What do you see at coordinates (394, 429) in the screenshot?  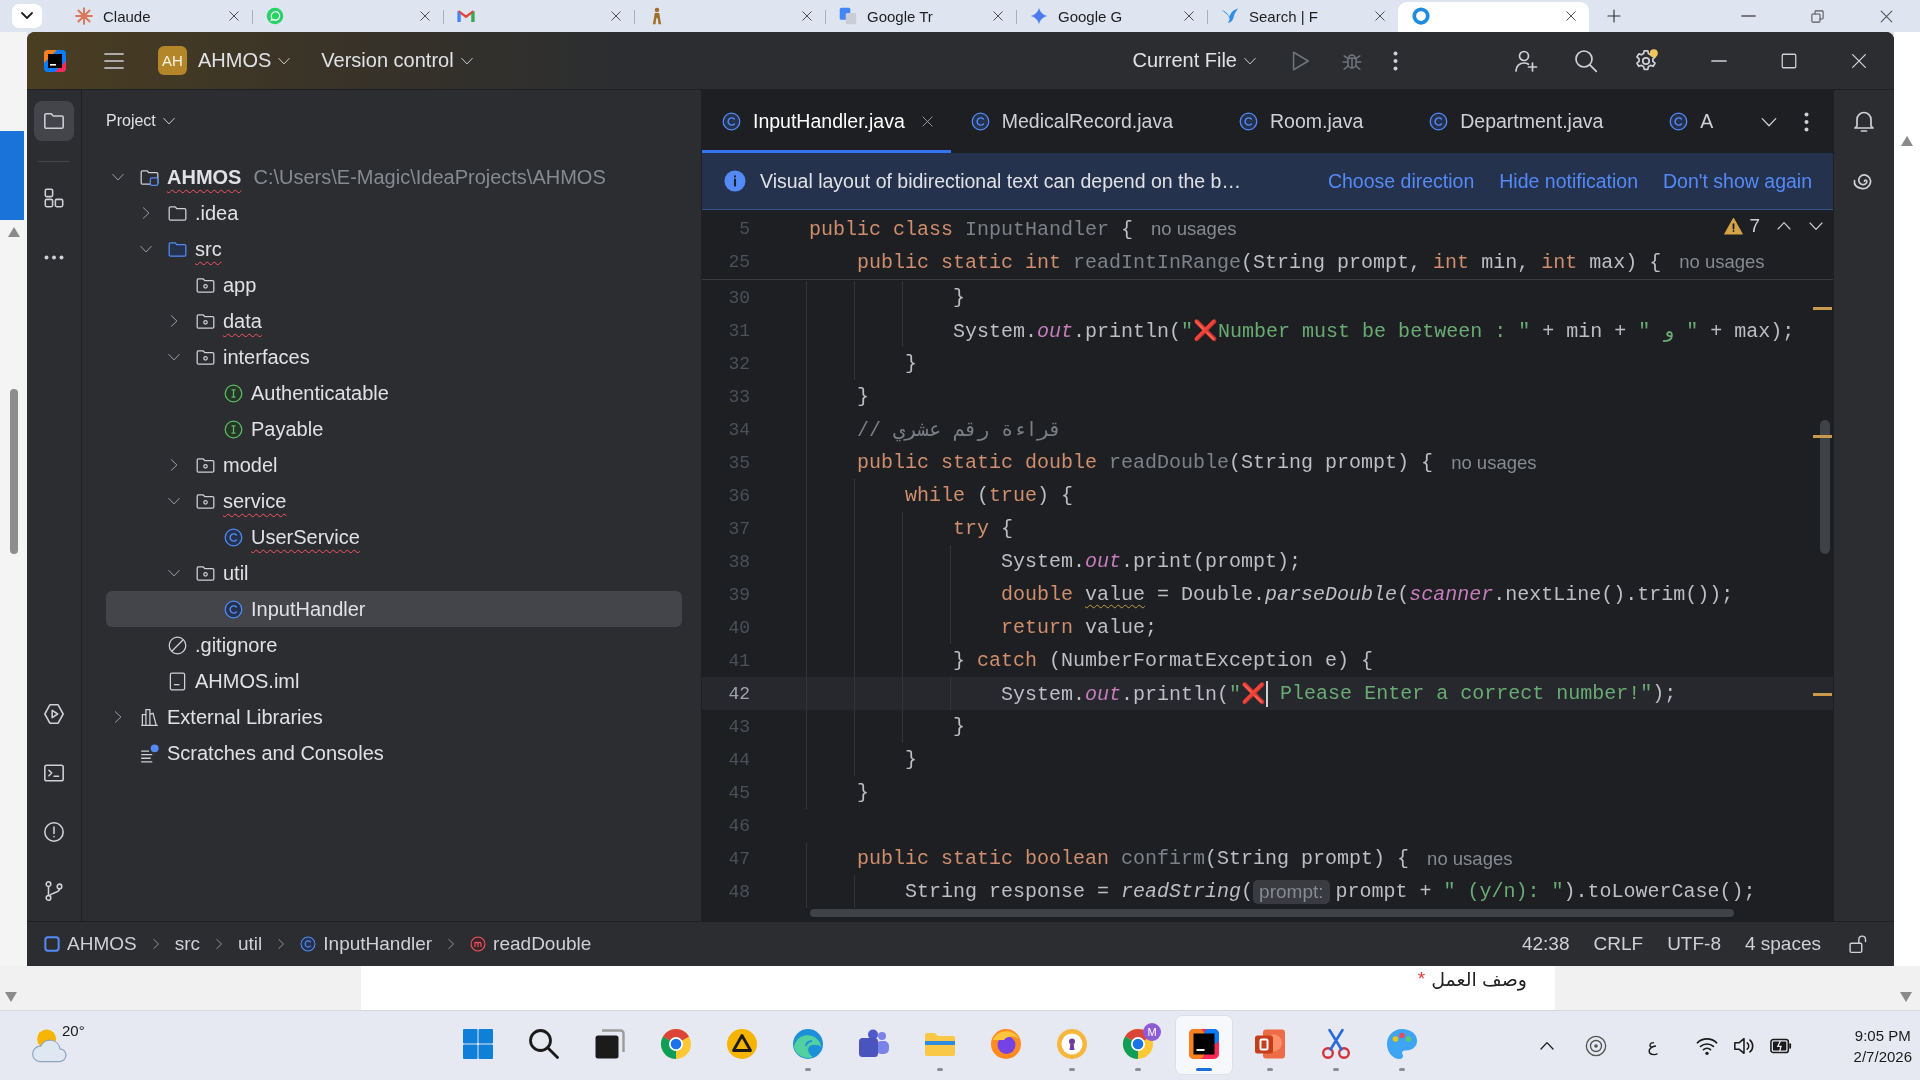 I see `tree-item: Payable` at bounding box center [394, 429].